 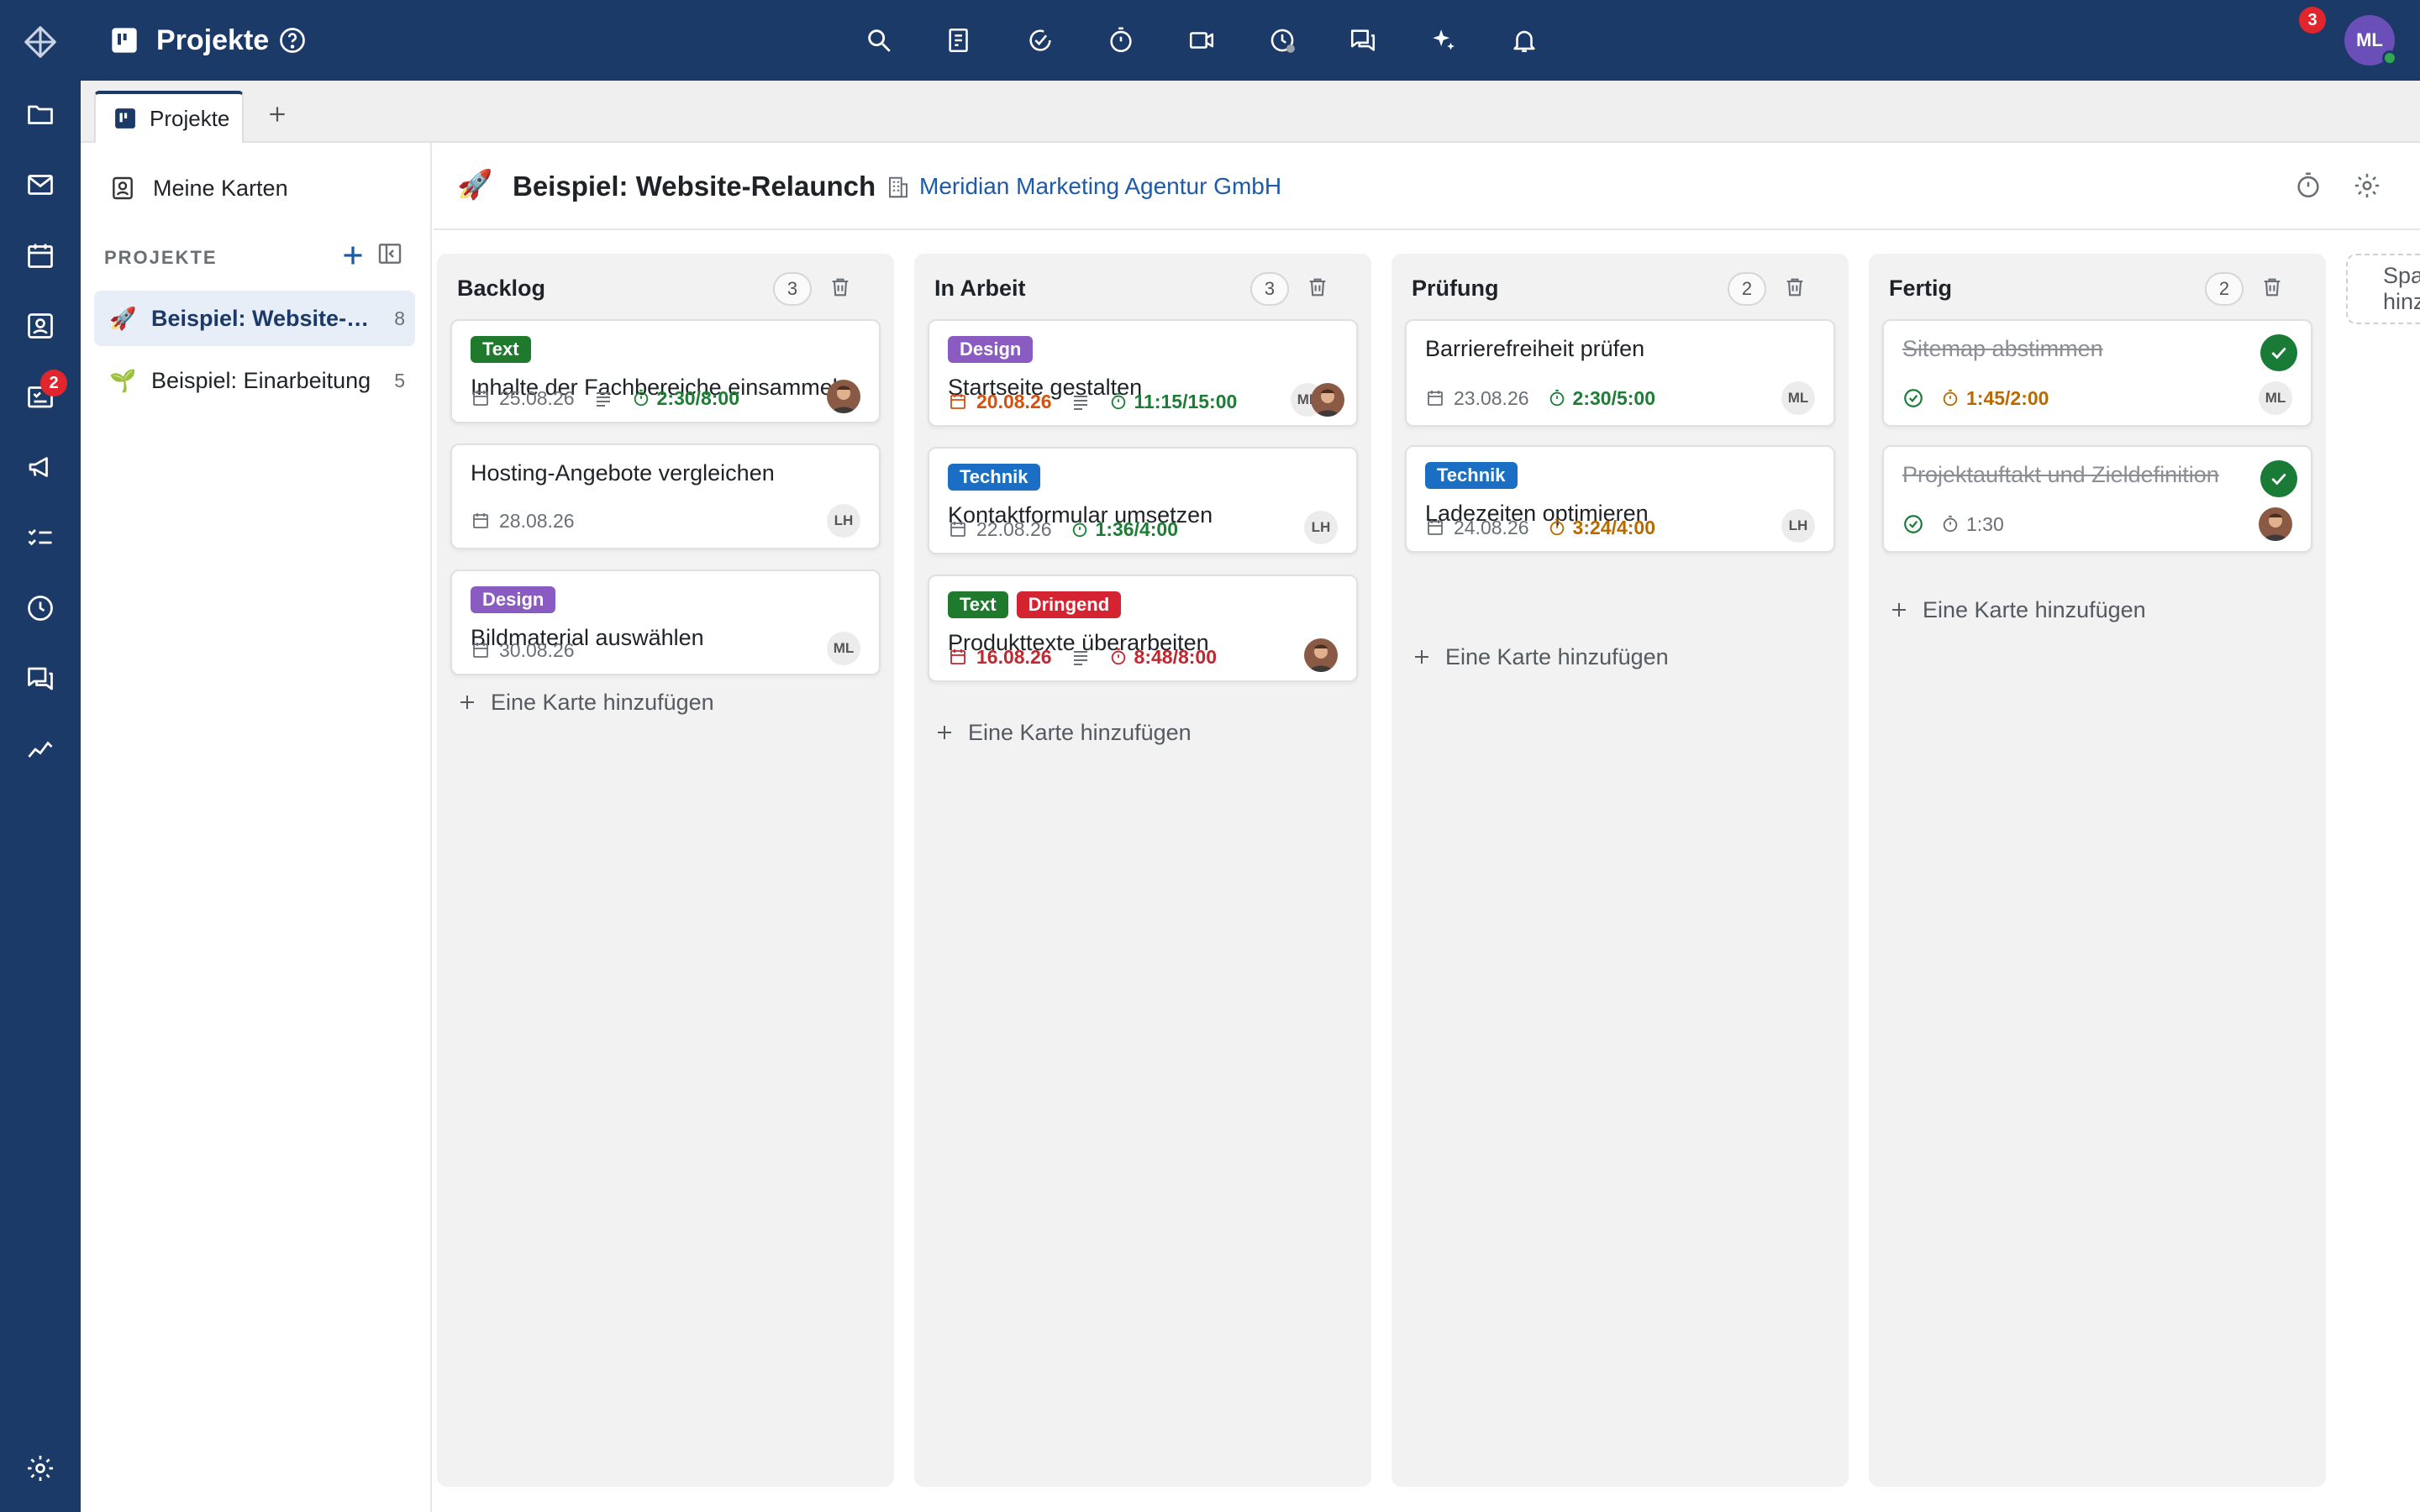 What do you see at coordinates (879, 40) in the screenshot?
I see `search-icon` at bounding box center [879, 40].